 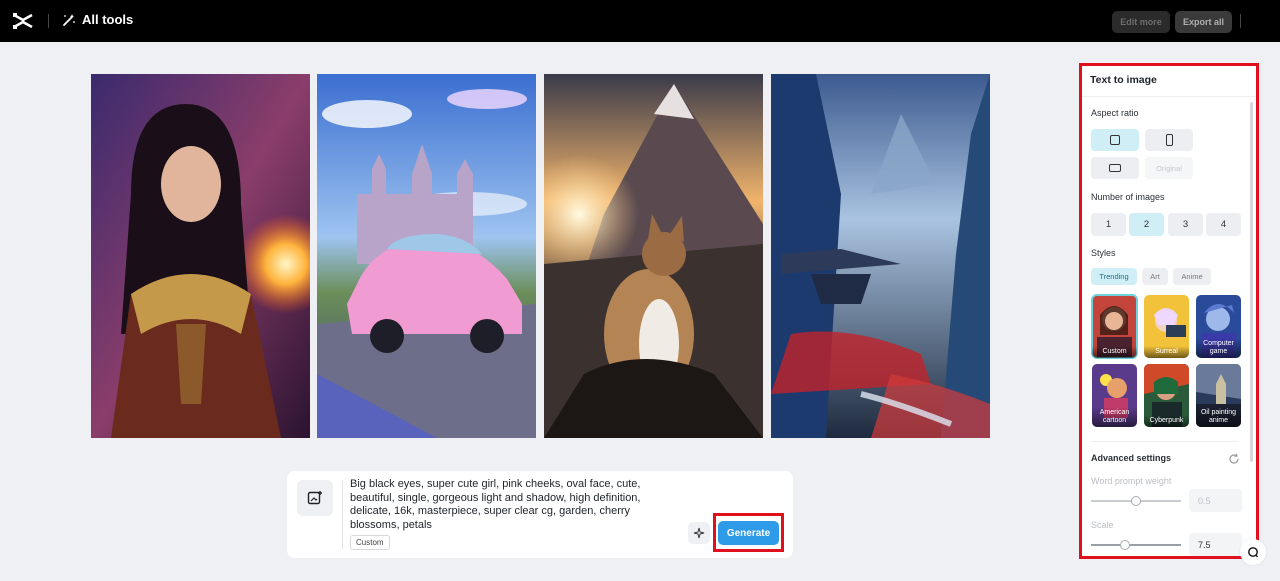 I want to click on word-prompt-weight-label: Word prompt weight, so click(x=1131, y=481).